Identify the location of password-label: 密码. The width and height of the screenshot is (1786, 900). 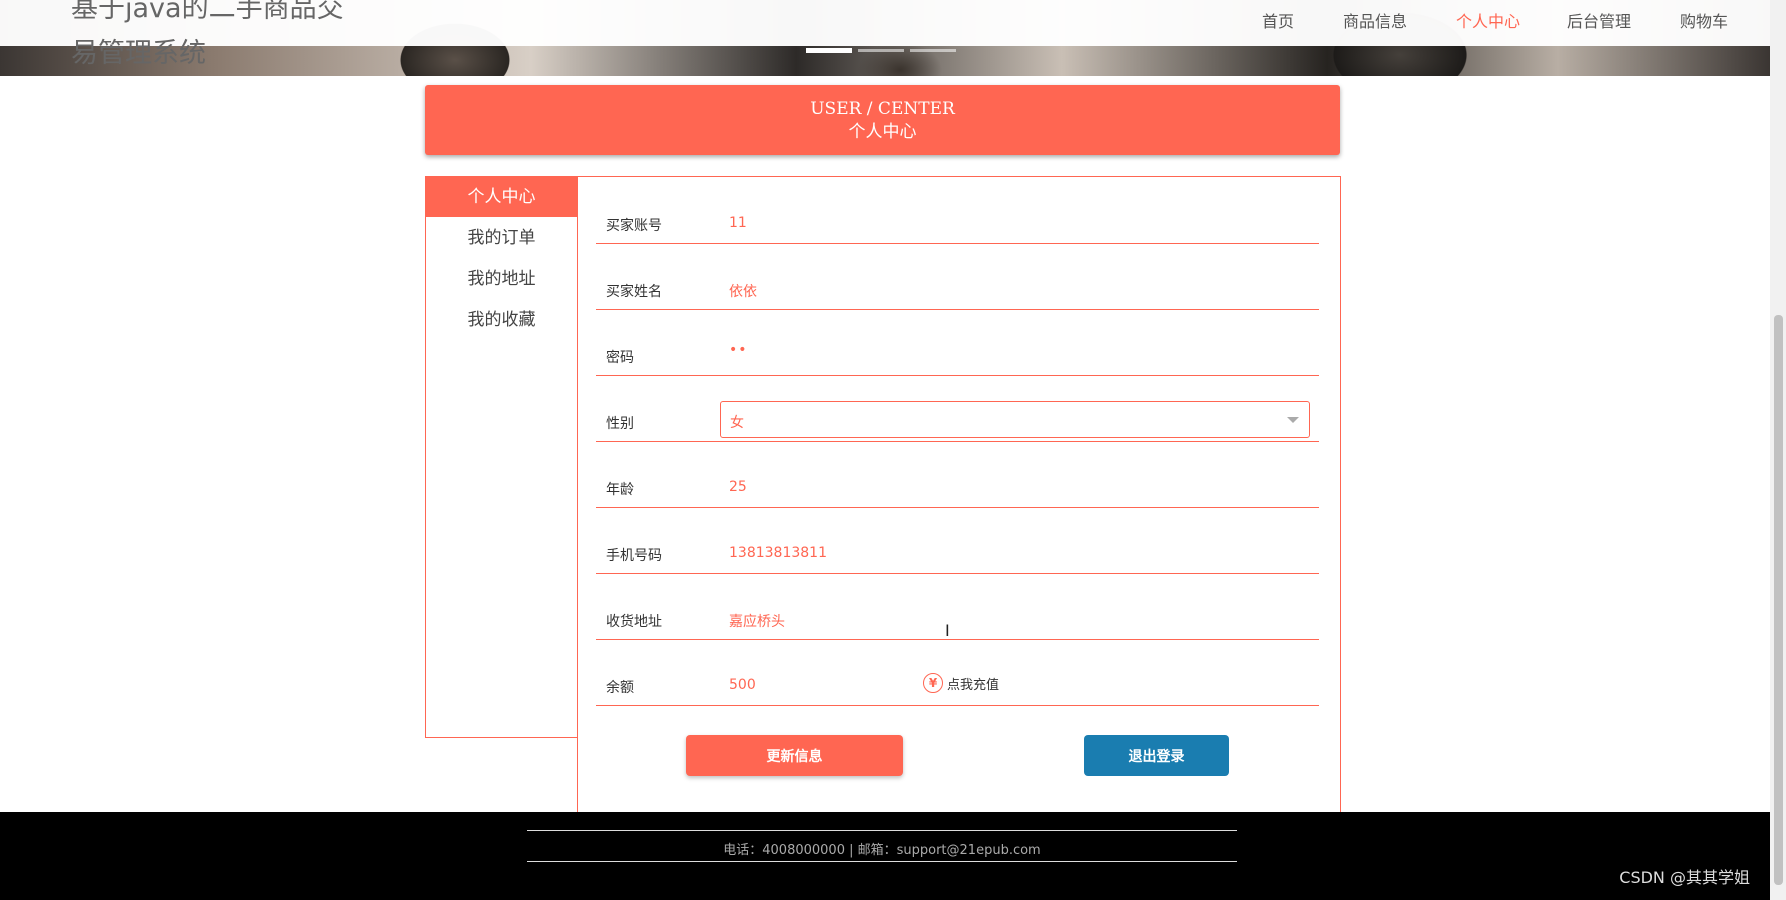
(620, 358).